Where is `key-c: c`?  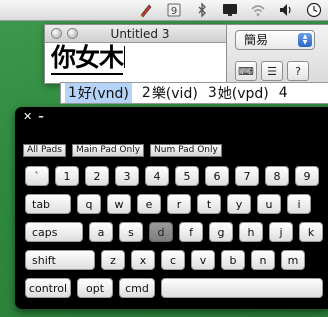
key-c: c is located at coordinates (173, 260).